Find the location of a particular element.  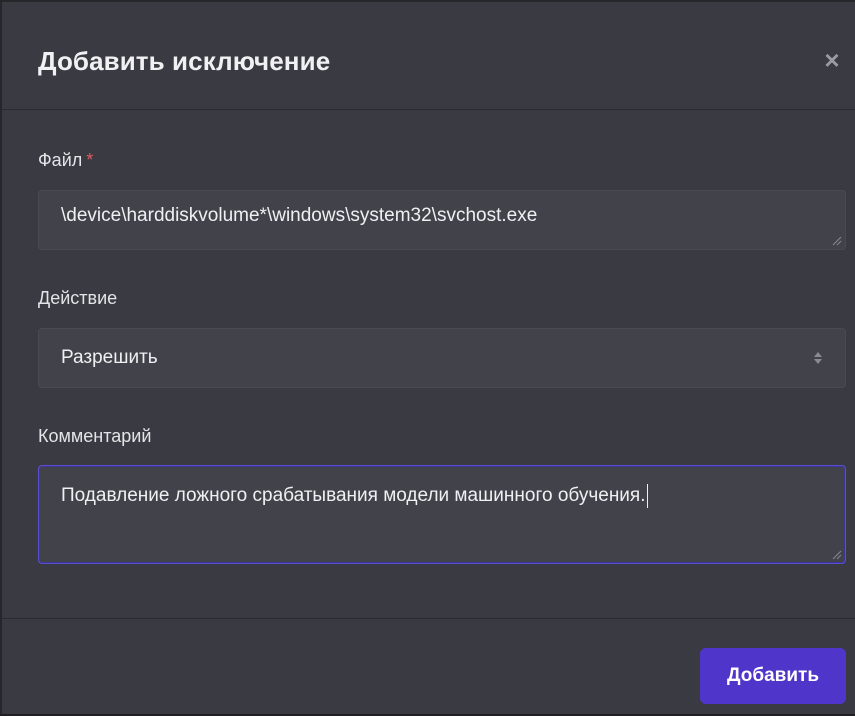

select-arrows-icon is located at coordinates (818, 358).